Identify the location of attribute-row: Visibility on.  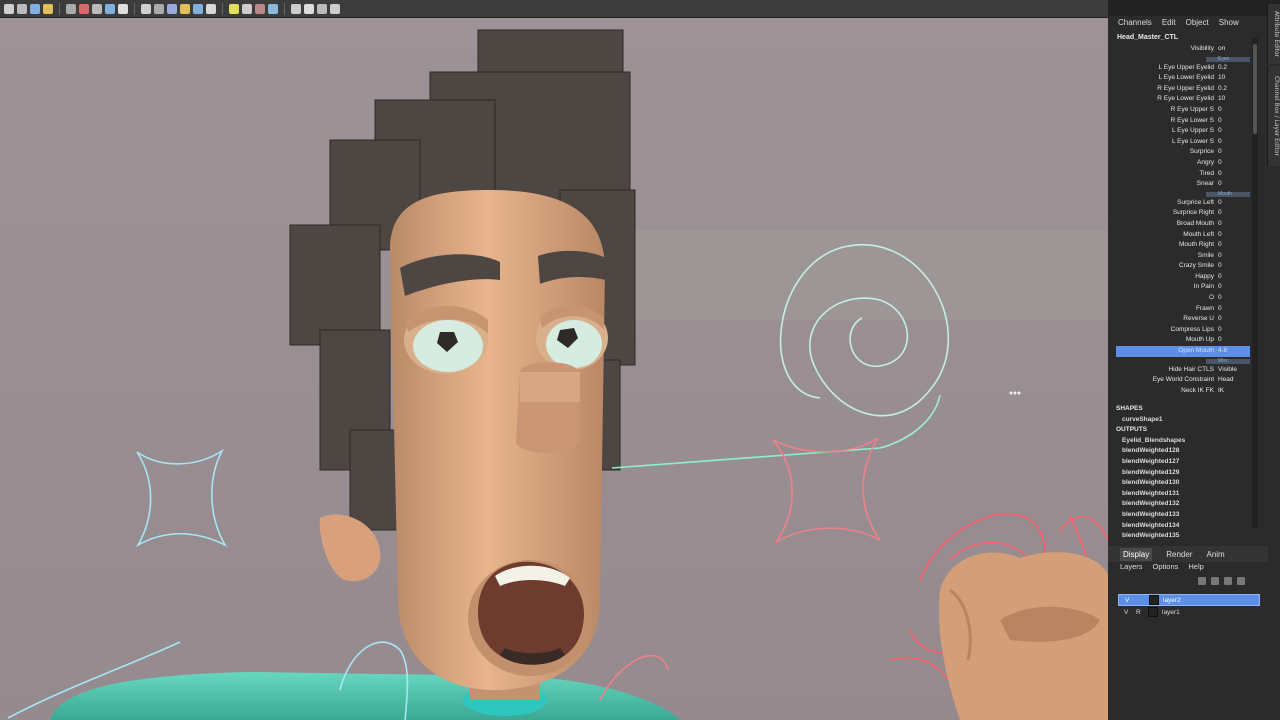
(1183, 49).